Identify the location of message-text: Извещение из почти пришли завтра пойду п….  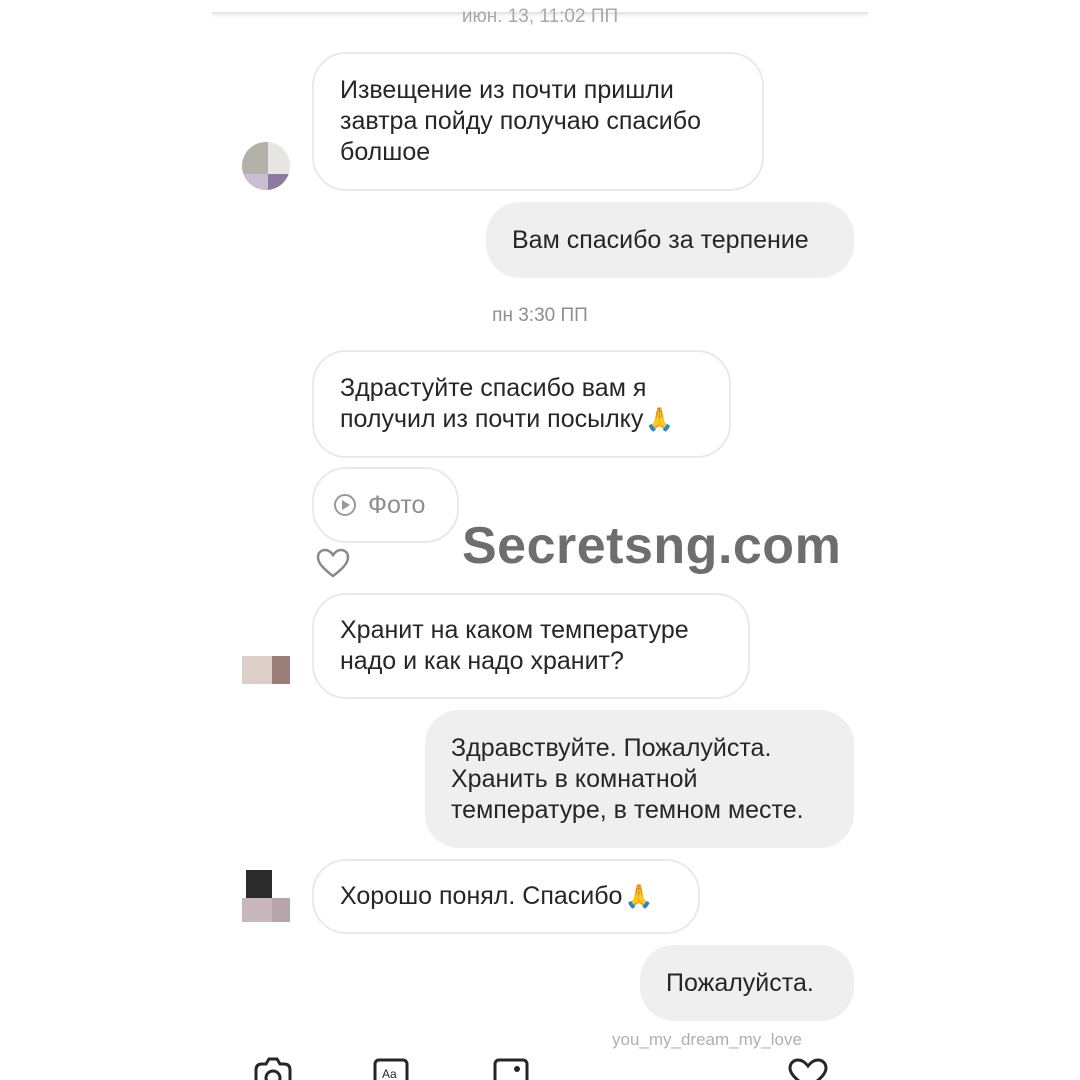
(520, 121).